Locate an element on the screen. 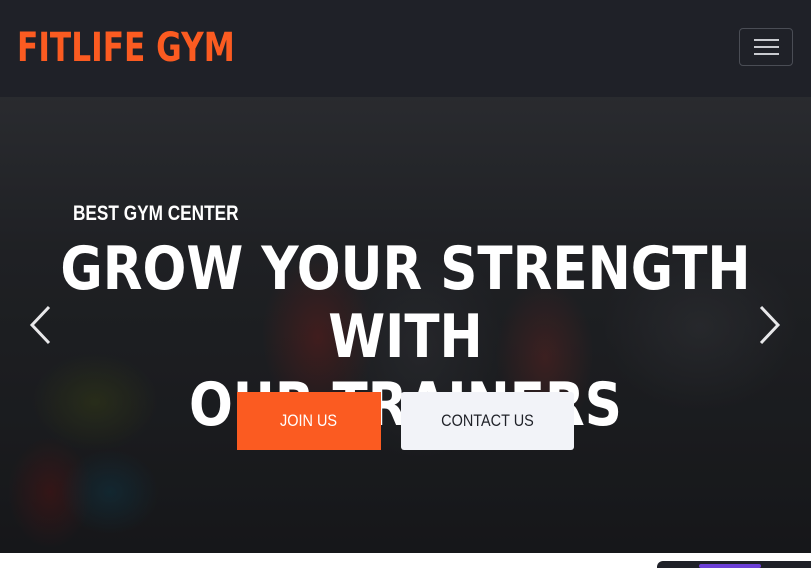 Image resolution: width=811 pixels, height=568 pixels. join-us-button: JOIN US is located at coordinates (309, 421).